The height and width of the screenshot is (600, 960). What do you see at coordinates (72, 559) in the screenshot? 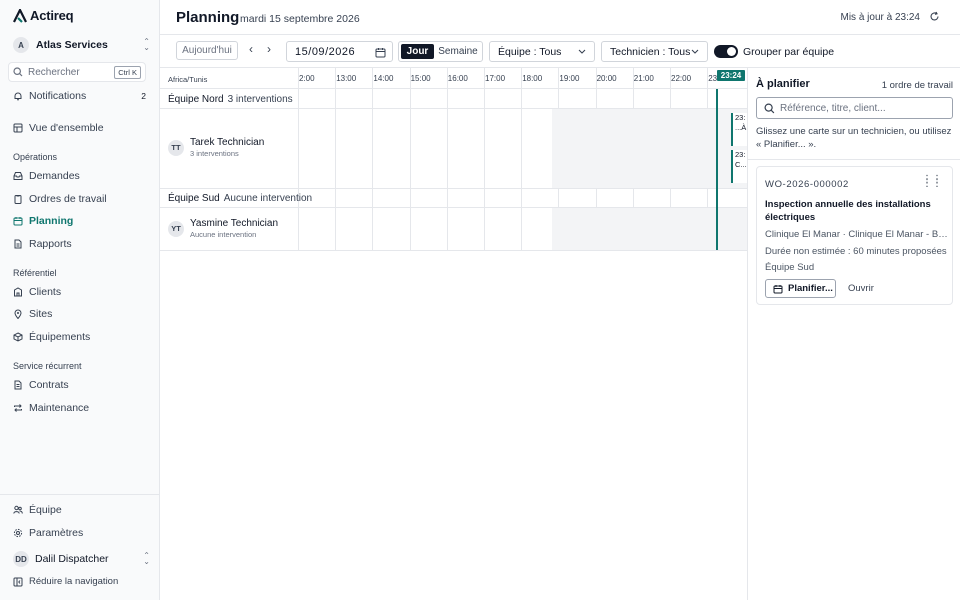
I see `user-name: Dalil Dispatcher` at bounding box center [72, 559].